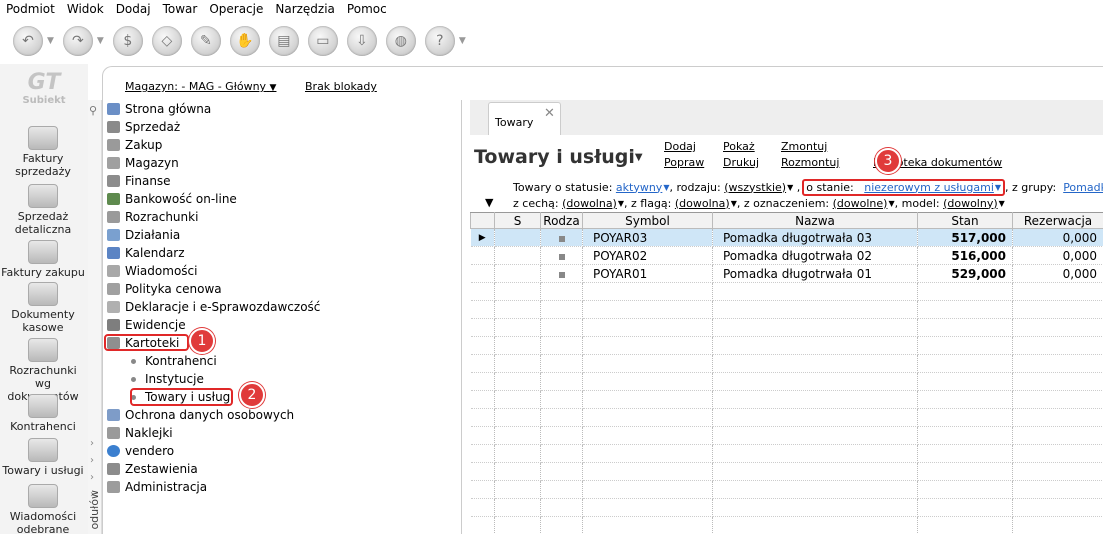 The height and width of the screenshot is (536, 1103). Describe the element at coordinates (305, 9) in the screenshot. I see `menu-narzedzia: Narzędzia` at that location.